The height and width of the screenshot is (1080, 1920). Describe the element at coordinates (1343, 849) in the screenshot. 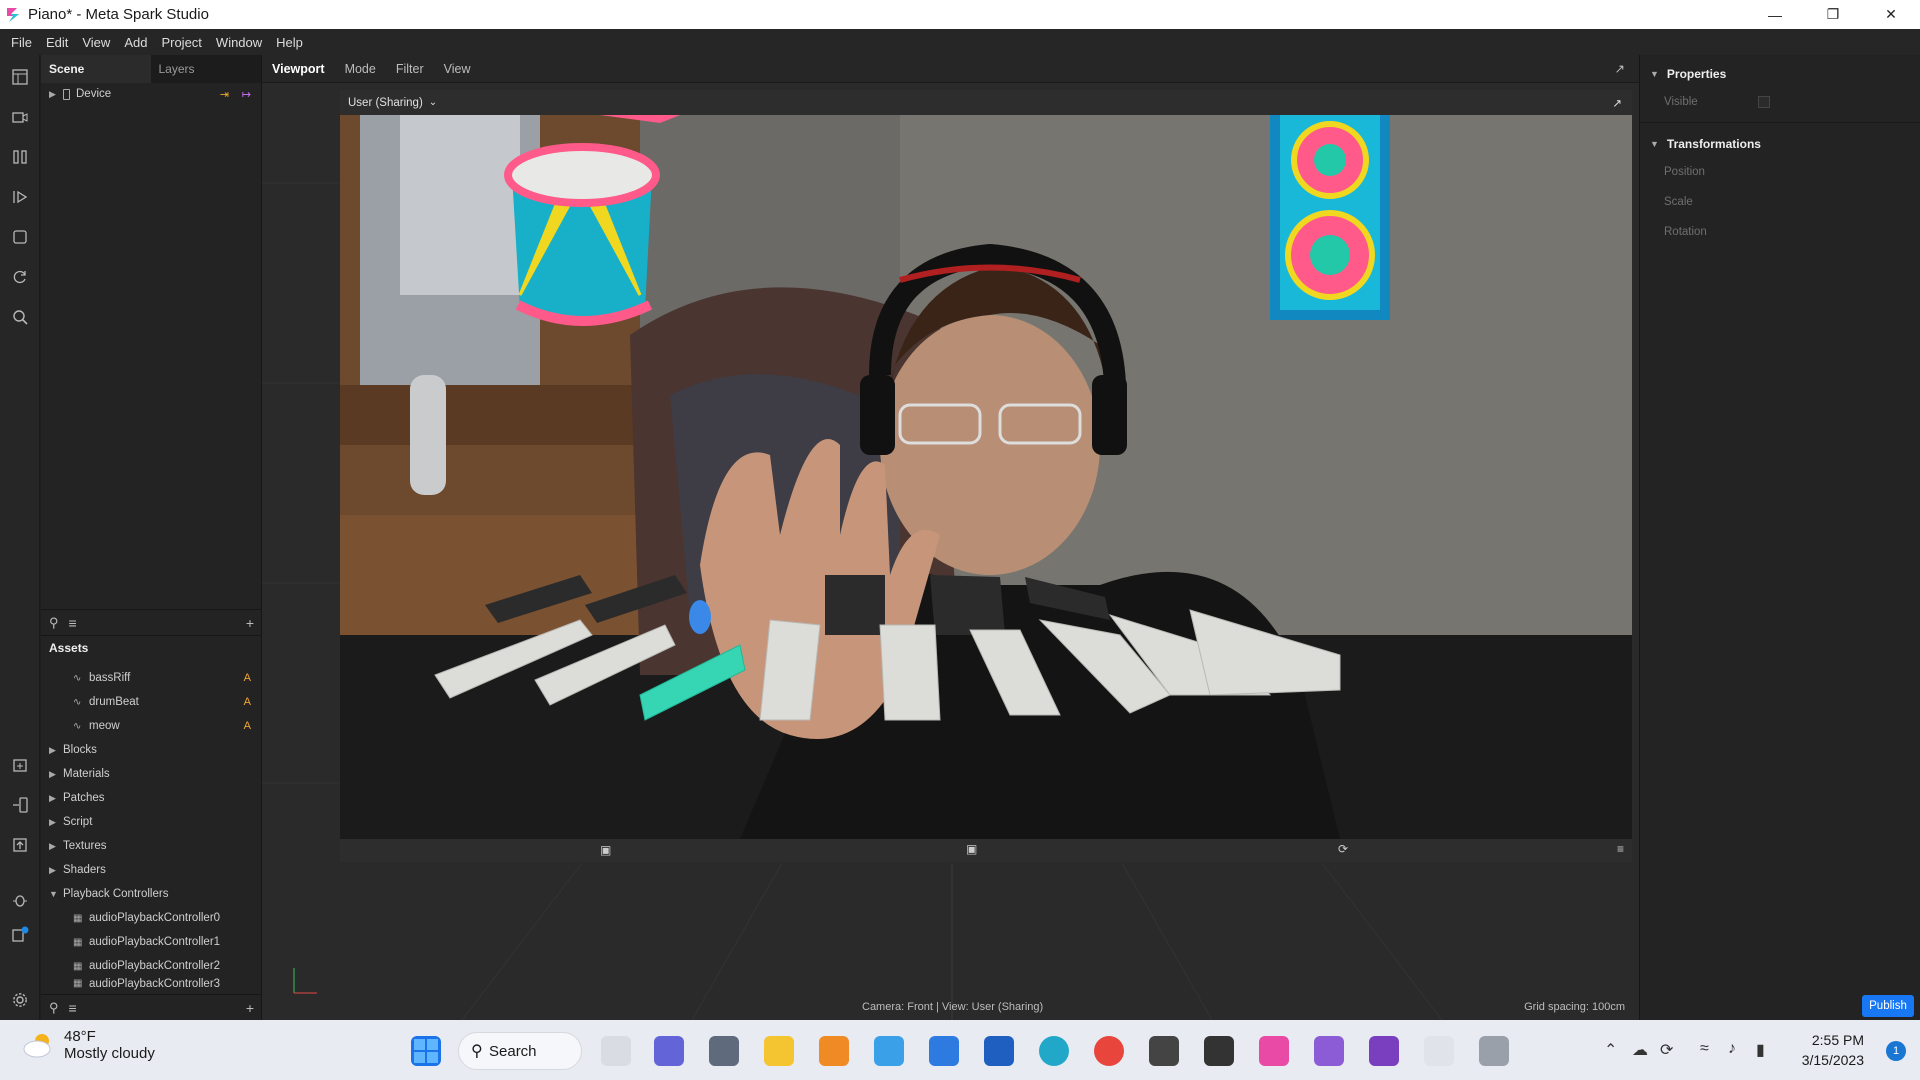

I see `rotate-device-icon: ⟳` at that location.